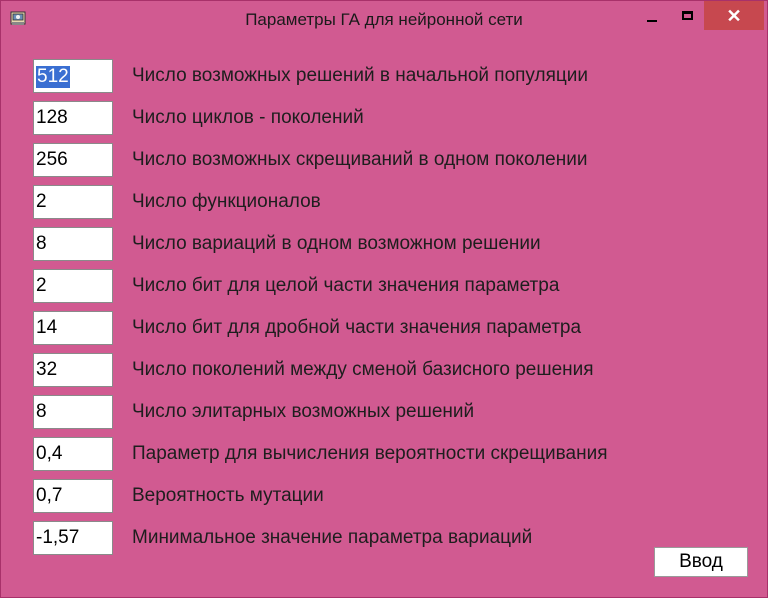 The image size is (768, 598). What do you see at coordinates (226, 201) in the screenshot?
I see `param-label: Число функционалов` at bounding box center [226, 201].